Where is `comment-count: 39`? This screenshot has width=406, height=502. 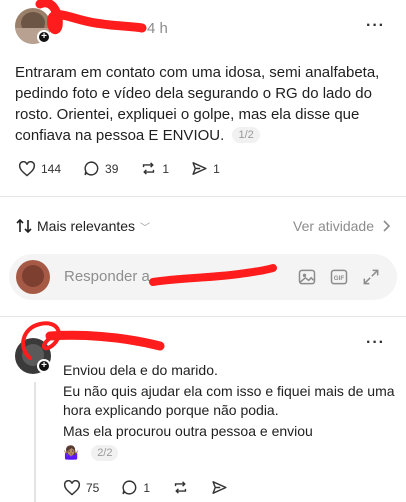 comment-count: 39 is located at coordinates (112, 168).